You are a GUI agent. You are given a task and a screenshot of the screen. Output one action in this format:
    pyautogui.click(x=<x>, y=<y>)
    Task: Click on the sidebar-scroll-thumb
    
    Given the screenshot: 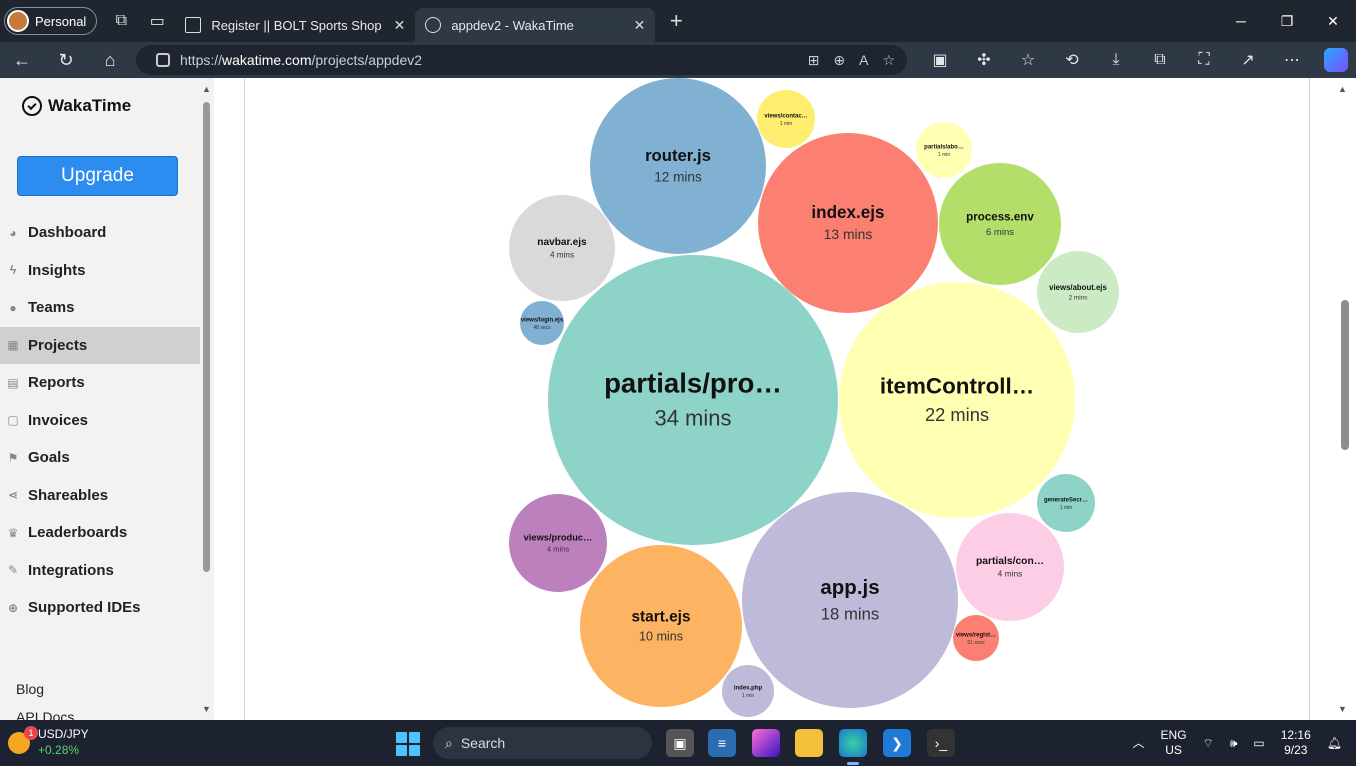 What is the action you would take?
    pyautogui.click(x=206, y=337)
    